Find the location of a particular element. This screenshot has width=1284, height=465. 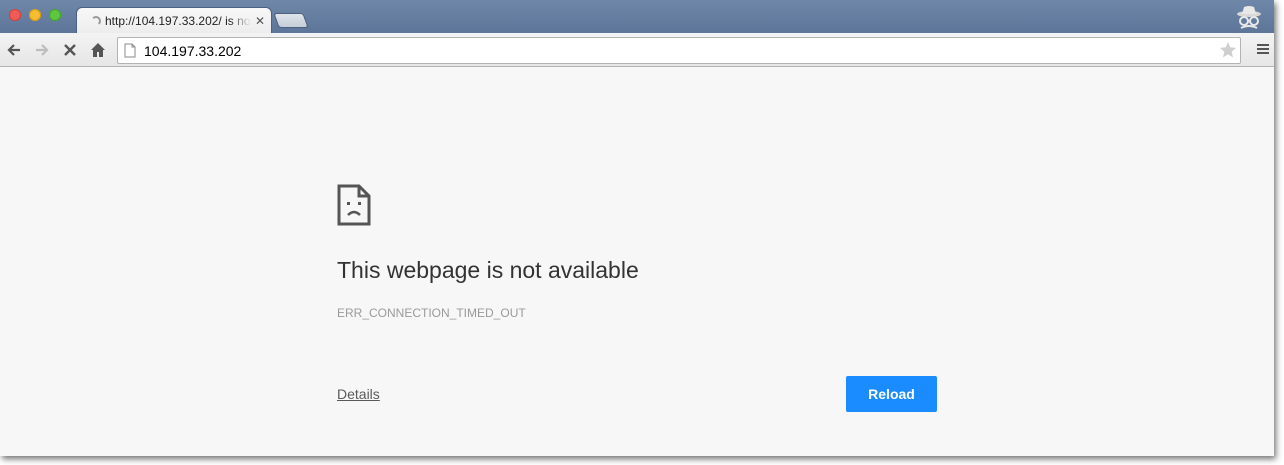

forward-button is located at coordinates (42, 50).